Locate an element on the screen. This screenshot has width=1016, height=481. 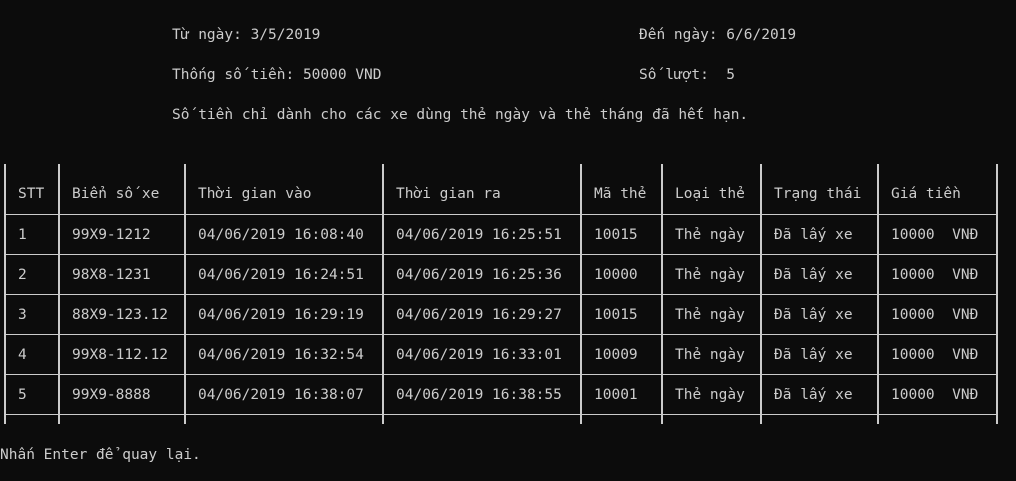
from-date-text: Từ ngày: 3/5/2019 is located at coordinates (246, 35).